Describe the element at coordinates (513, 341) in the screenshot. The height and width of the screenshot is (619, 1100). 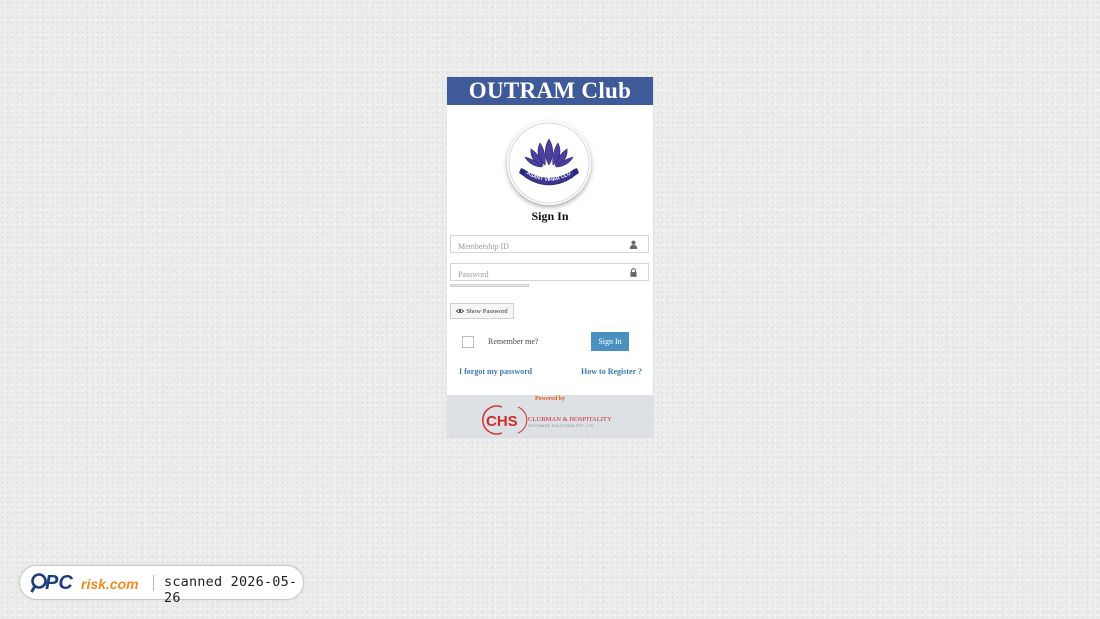
I see `remember-me-label: Remember me?` at that location.